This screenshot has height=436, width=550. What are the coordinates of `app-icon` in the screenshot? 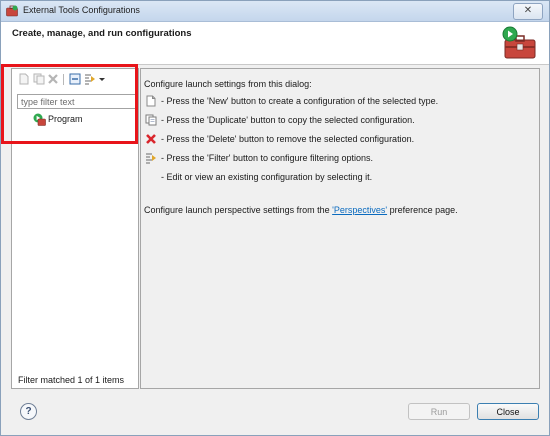 It's located at (12, 11).